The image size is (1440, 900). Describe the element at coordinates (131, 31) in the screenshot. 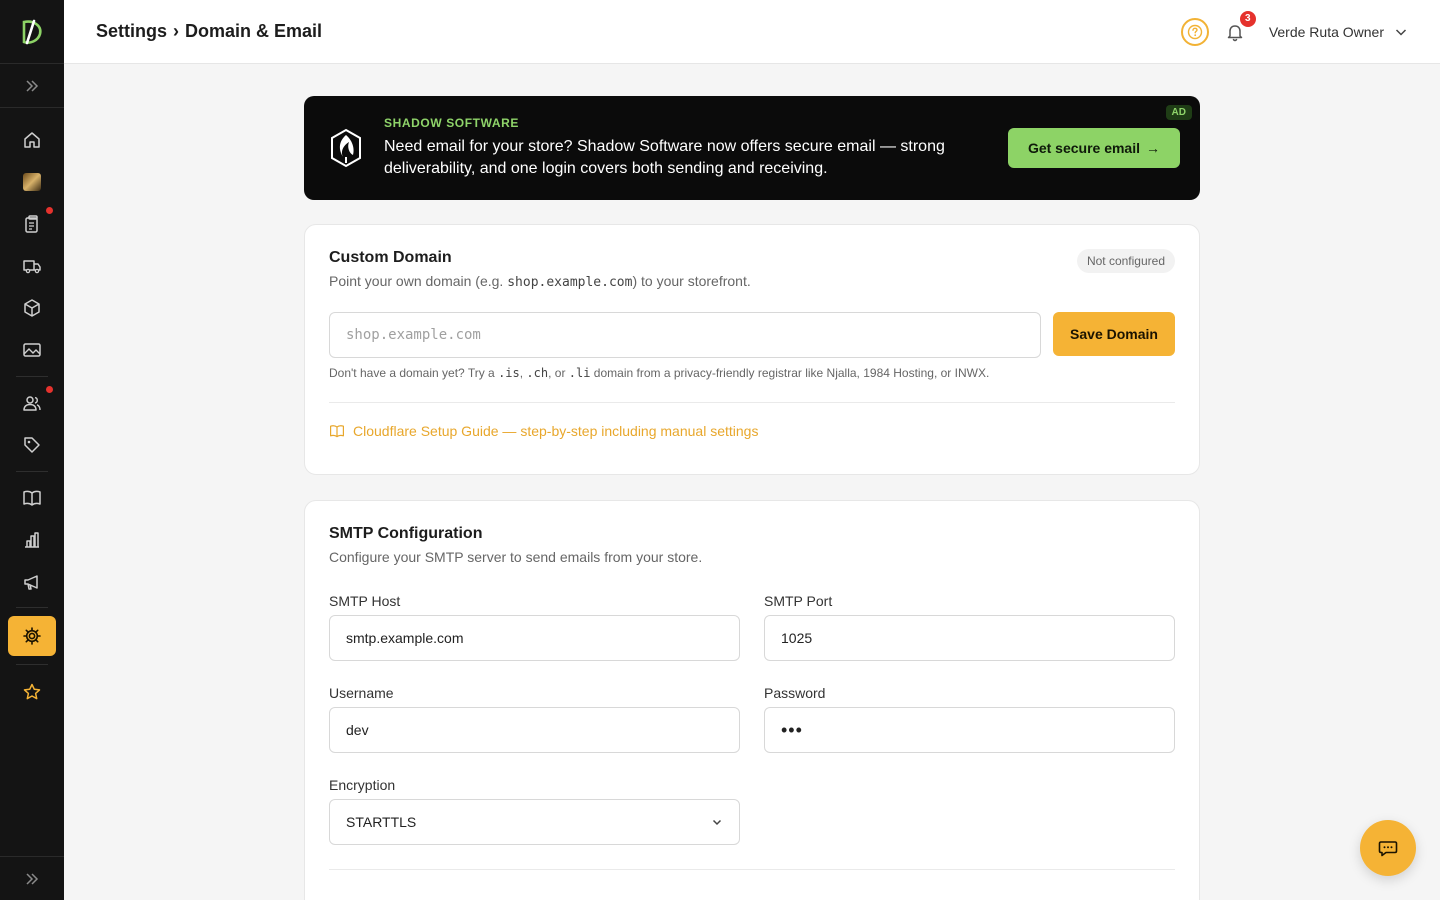

I see `breadcrumb-settings: Settings` at that location.